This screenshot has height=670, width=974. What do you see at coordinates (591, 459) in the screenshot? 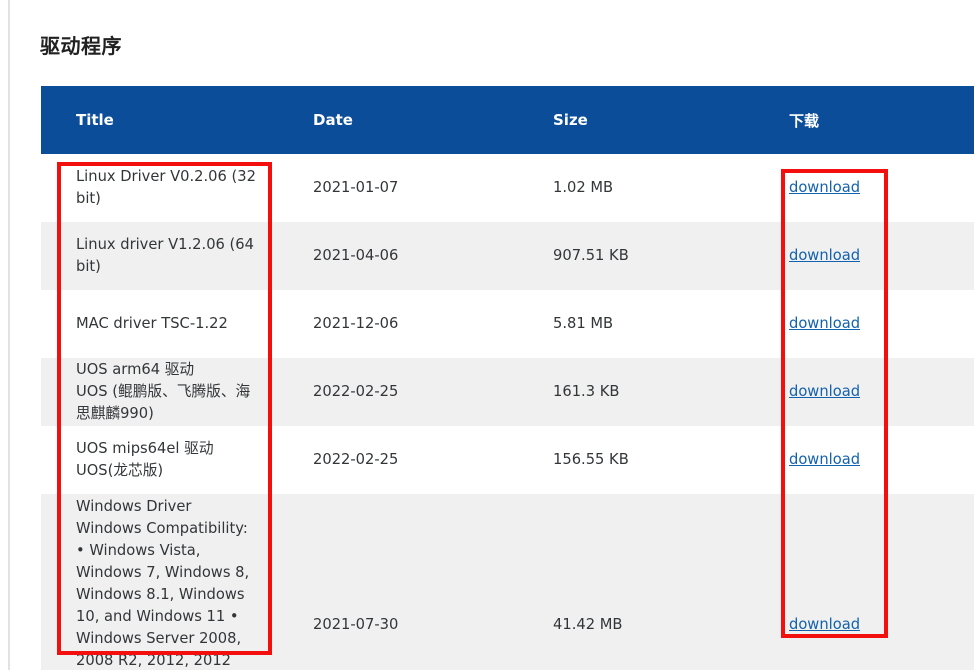
I see `size-cell: 156.55 KB` at bounding box center [591, 459].